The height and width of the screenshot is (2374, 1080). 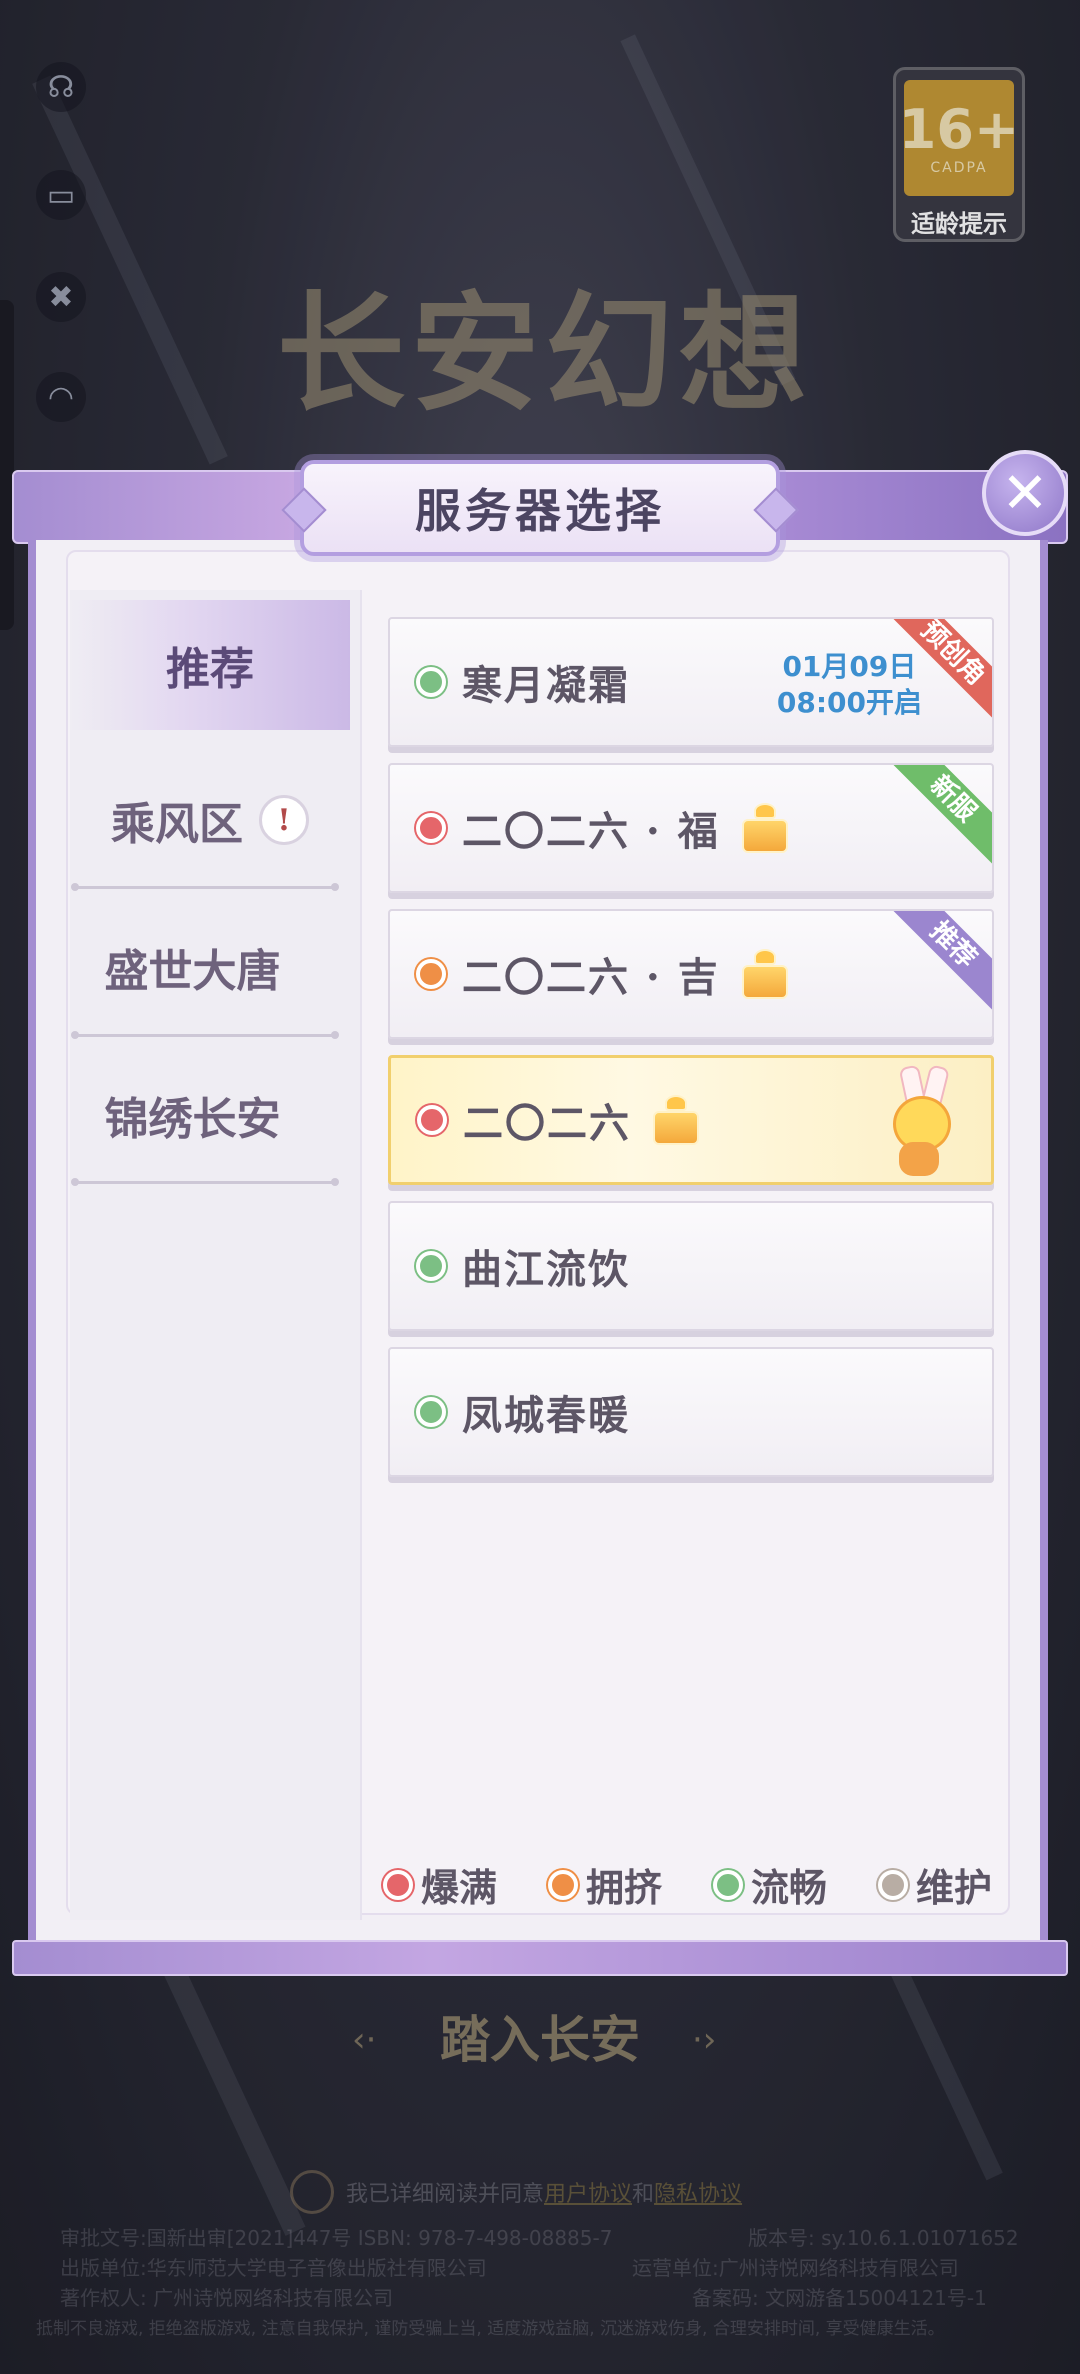 What do you see at coordinates (210, 669) in the screenshot?
I see `tab-label: 推荐` at bounding box center [210, 669].